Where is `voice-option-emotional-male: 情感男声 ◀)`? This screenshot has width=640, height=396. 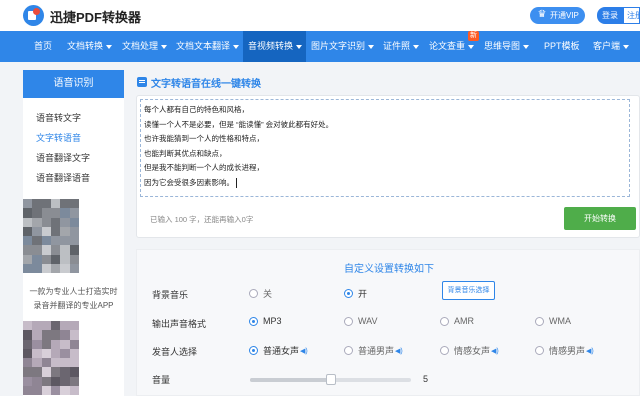
voice-option-emotional-male: 情感男声 ◀) is located at coordinates (564, 350).